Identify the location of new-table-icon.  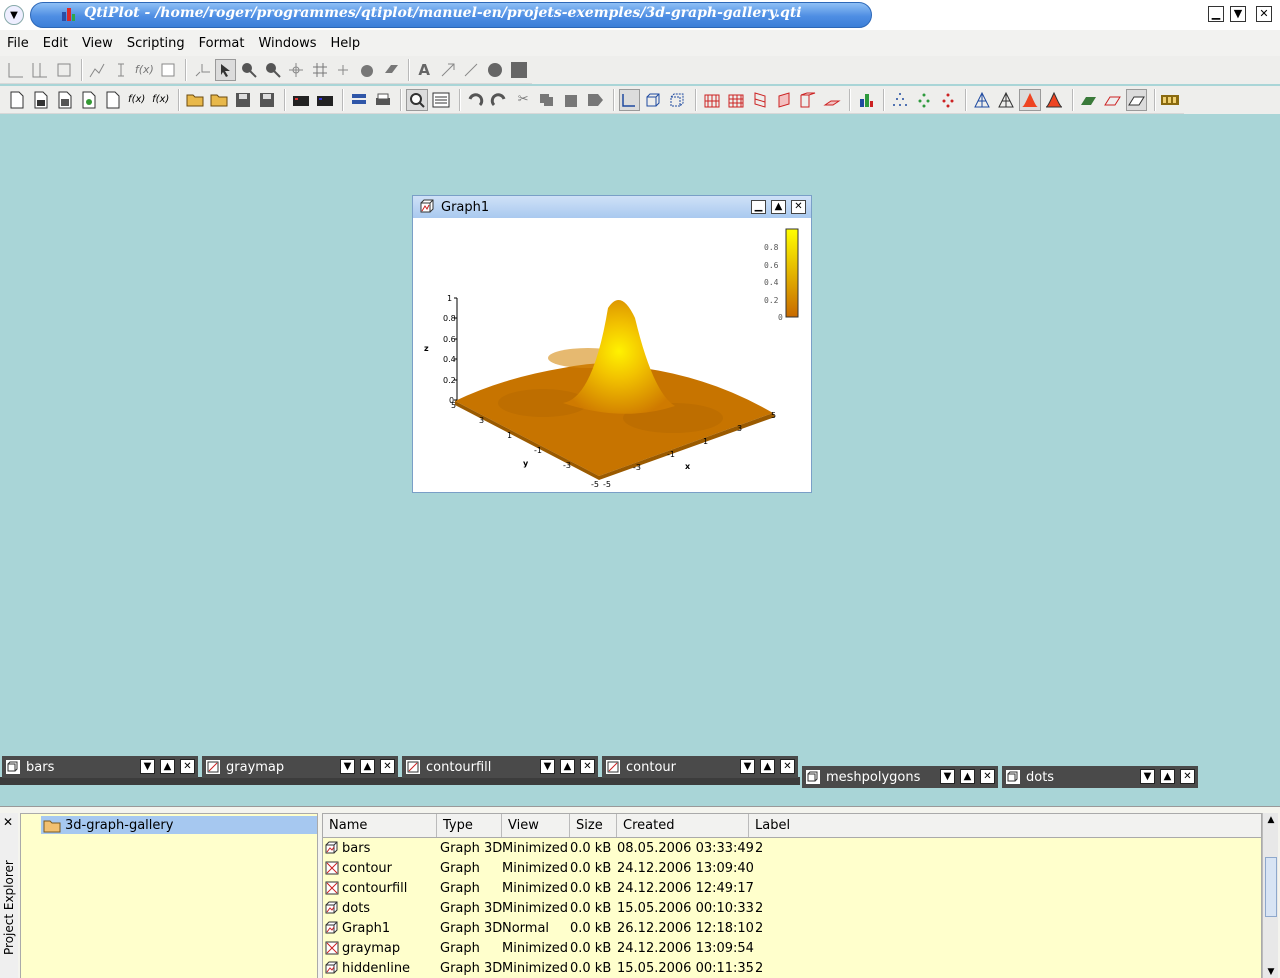
(40, 100).